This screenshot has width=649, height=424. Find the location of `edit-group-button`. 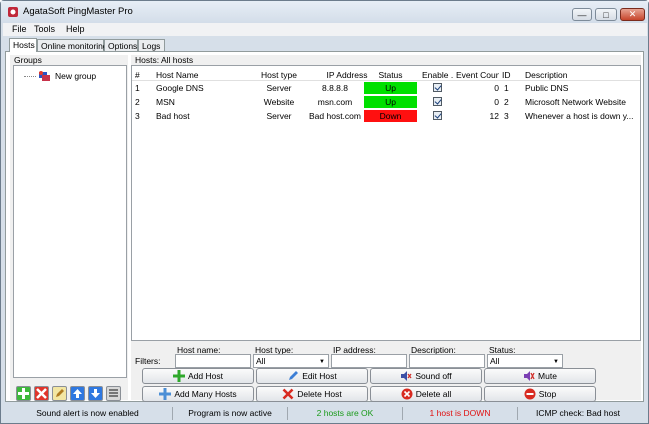

edit-group-button is located at coordinates (59, 393).